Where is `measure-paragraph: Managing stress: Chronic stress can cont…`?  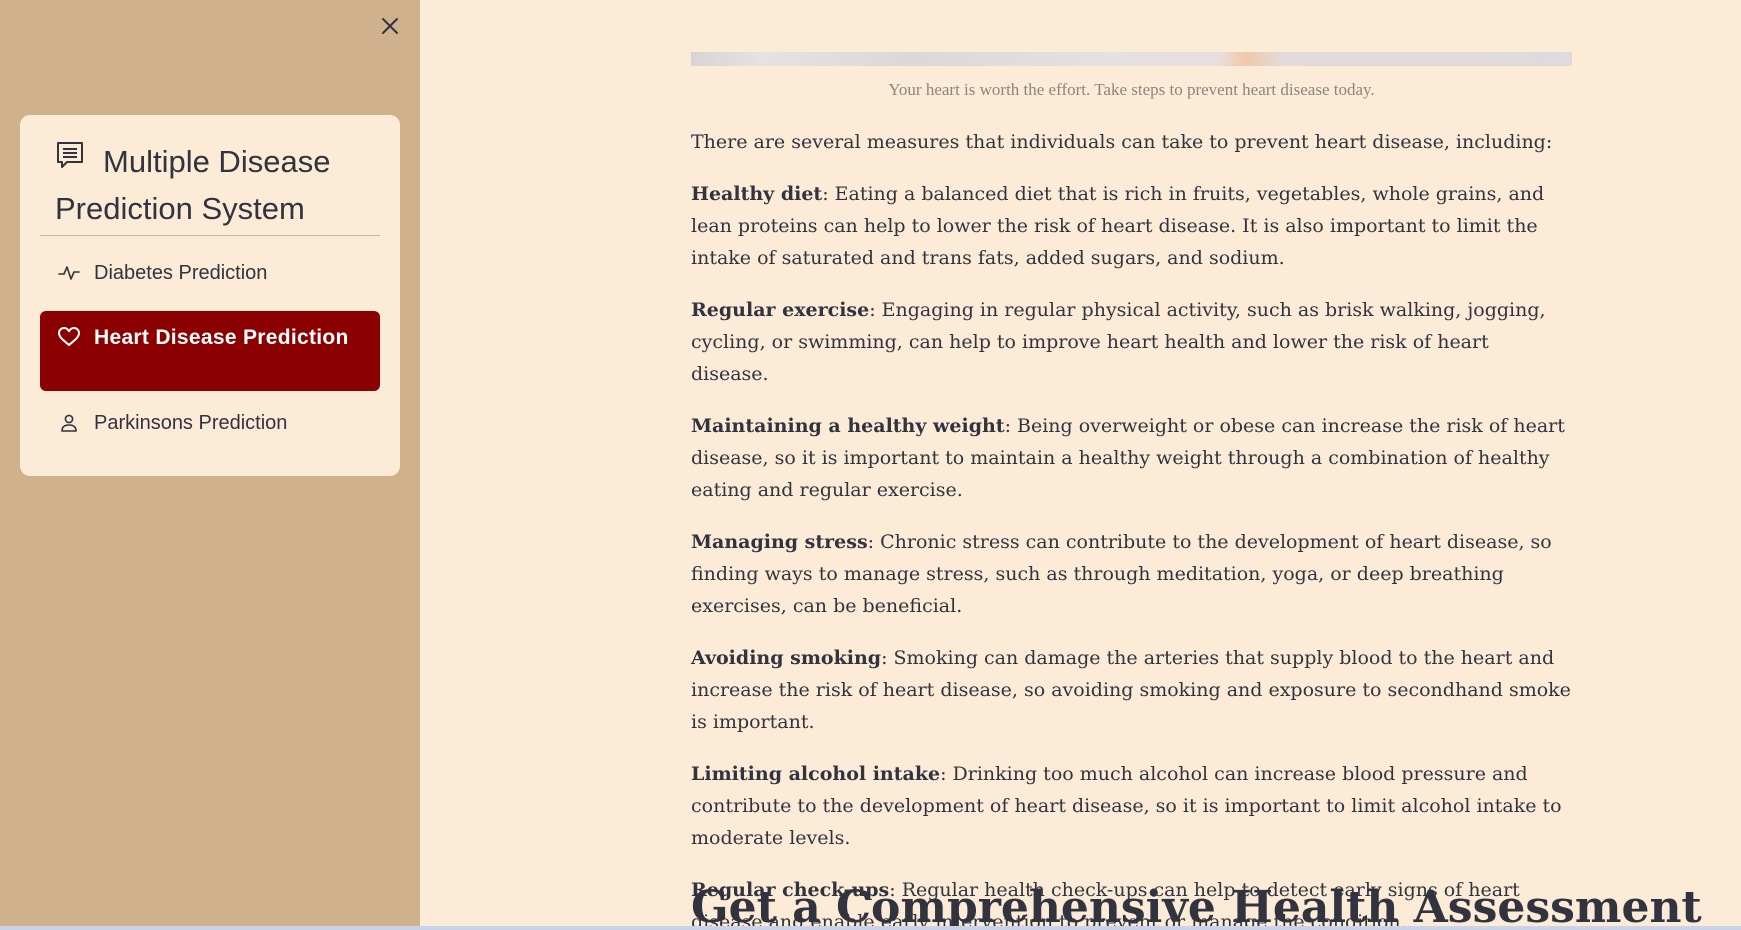
measure-paragraph: Managing stress: Chronic stress can cont… is located at coordinates (1131, 574).